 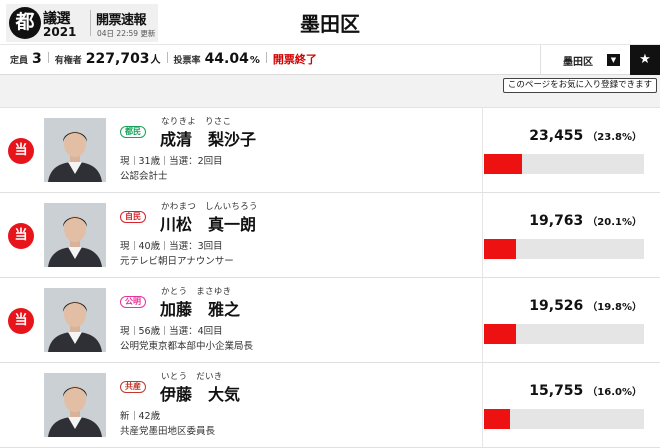 I want to click on party-badge: 自民, so click(x=133, y=217).